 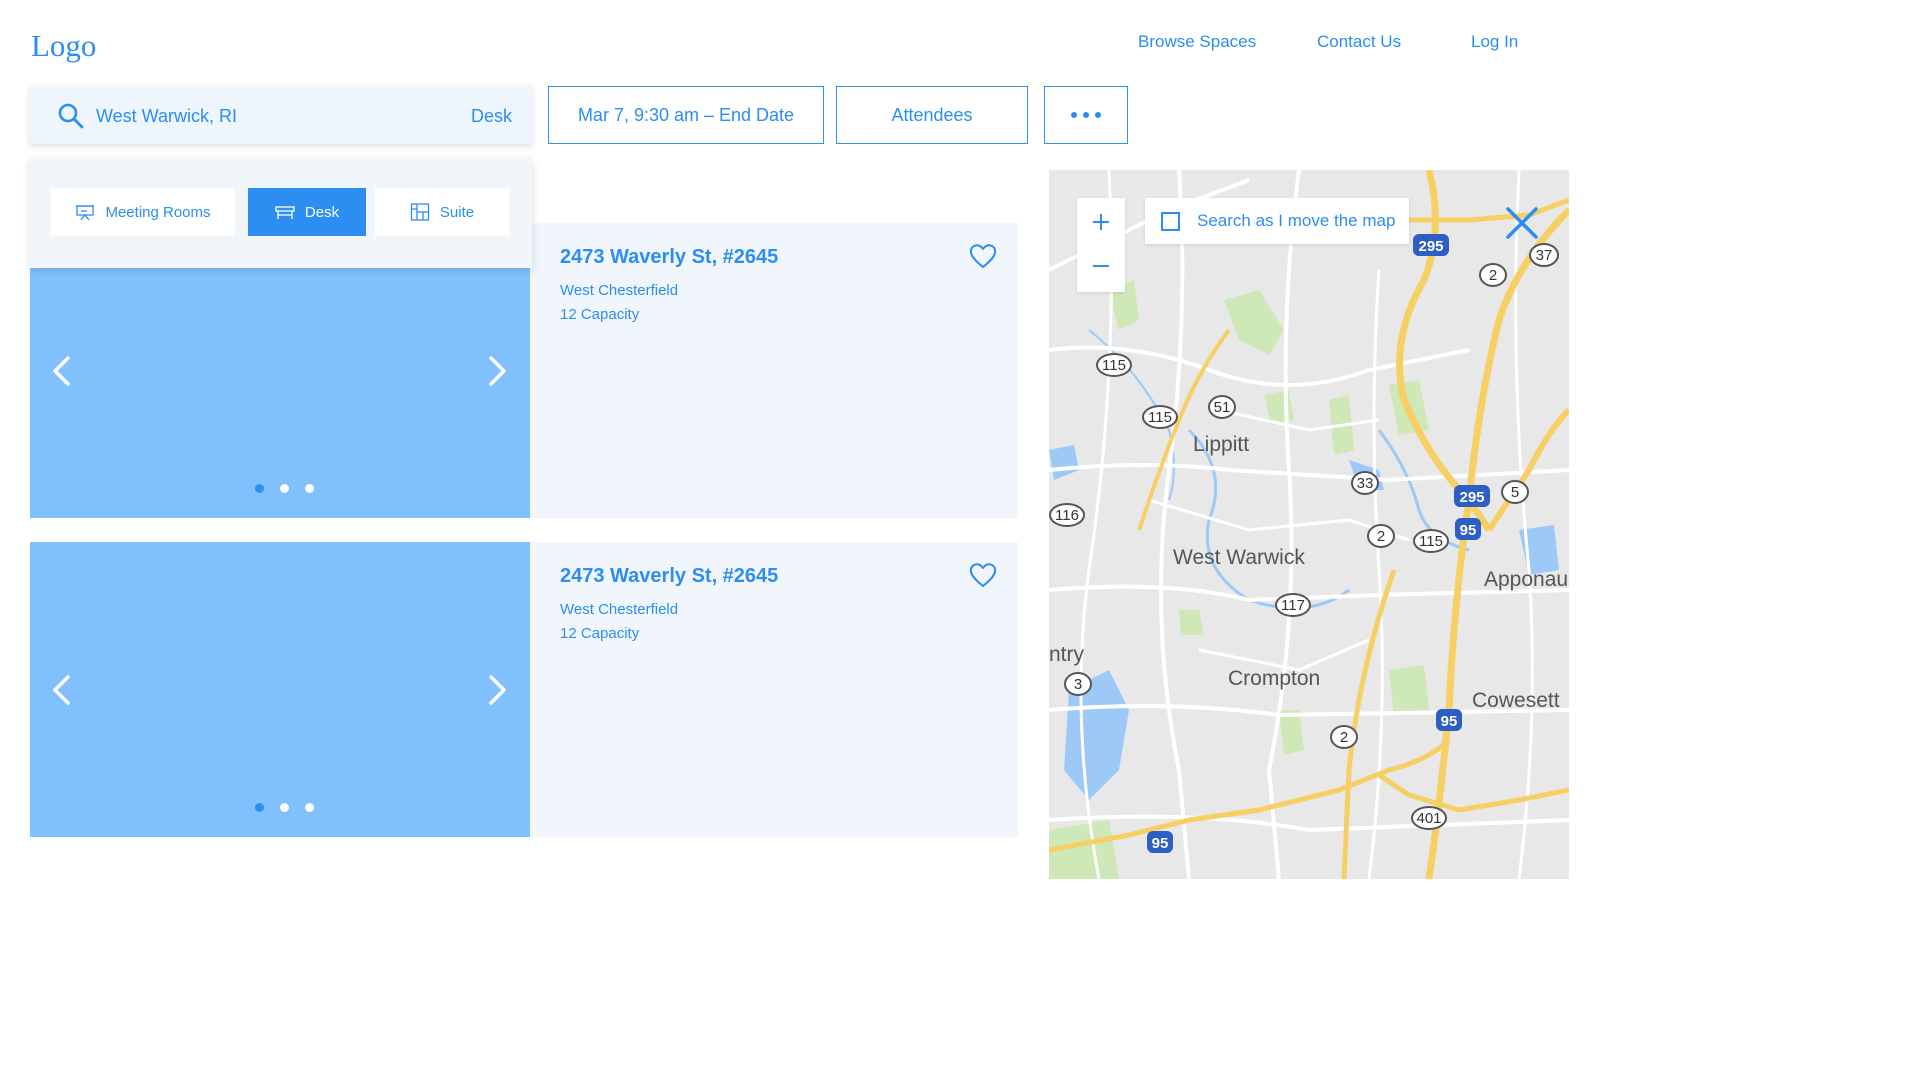 I want to click on zoom-in-button, so click(x=1101, y=222).